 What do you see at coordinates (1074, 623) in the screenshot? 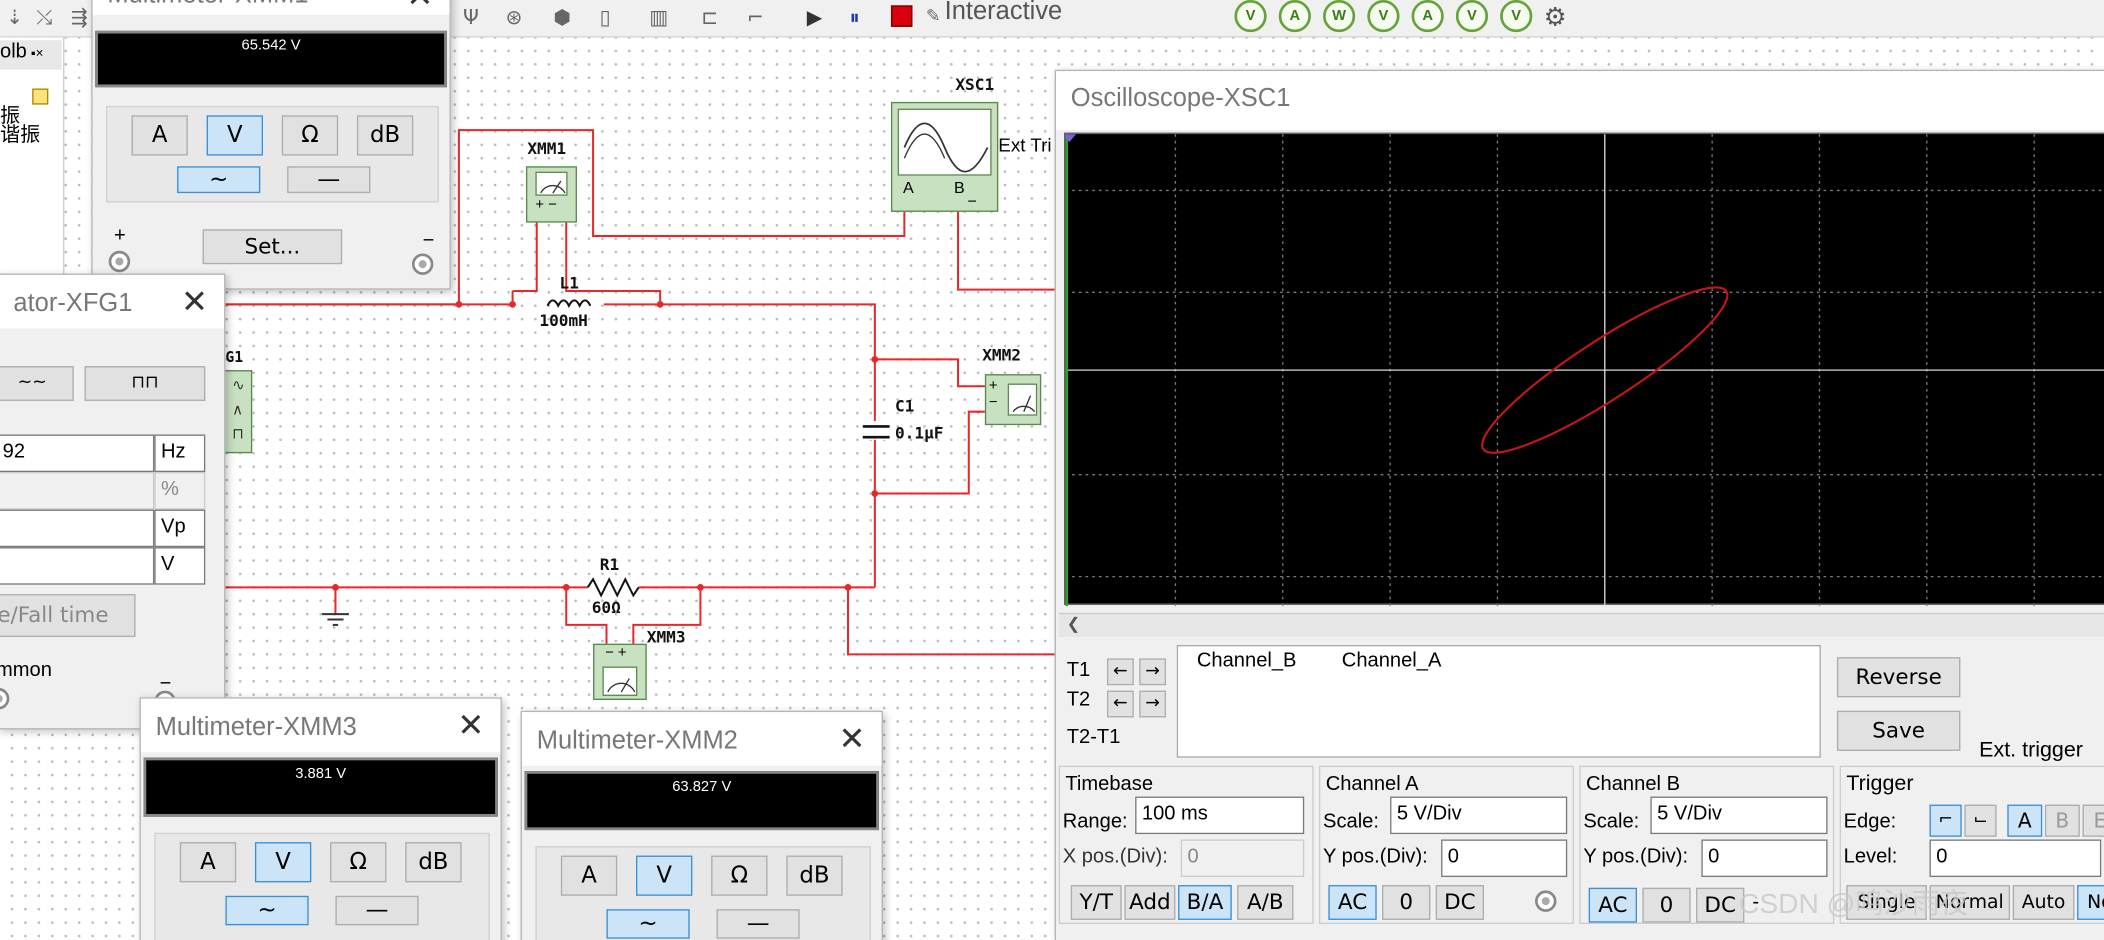
I see `scroll-left-icon: ❮` at bounding box center [1074, 623].